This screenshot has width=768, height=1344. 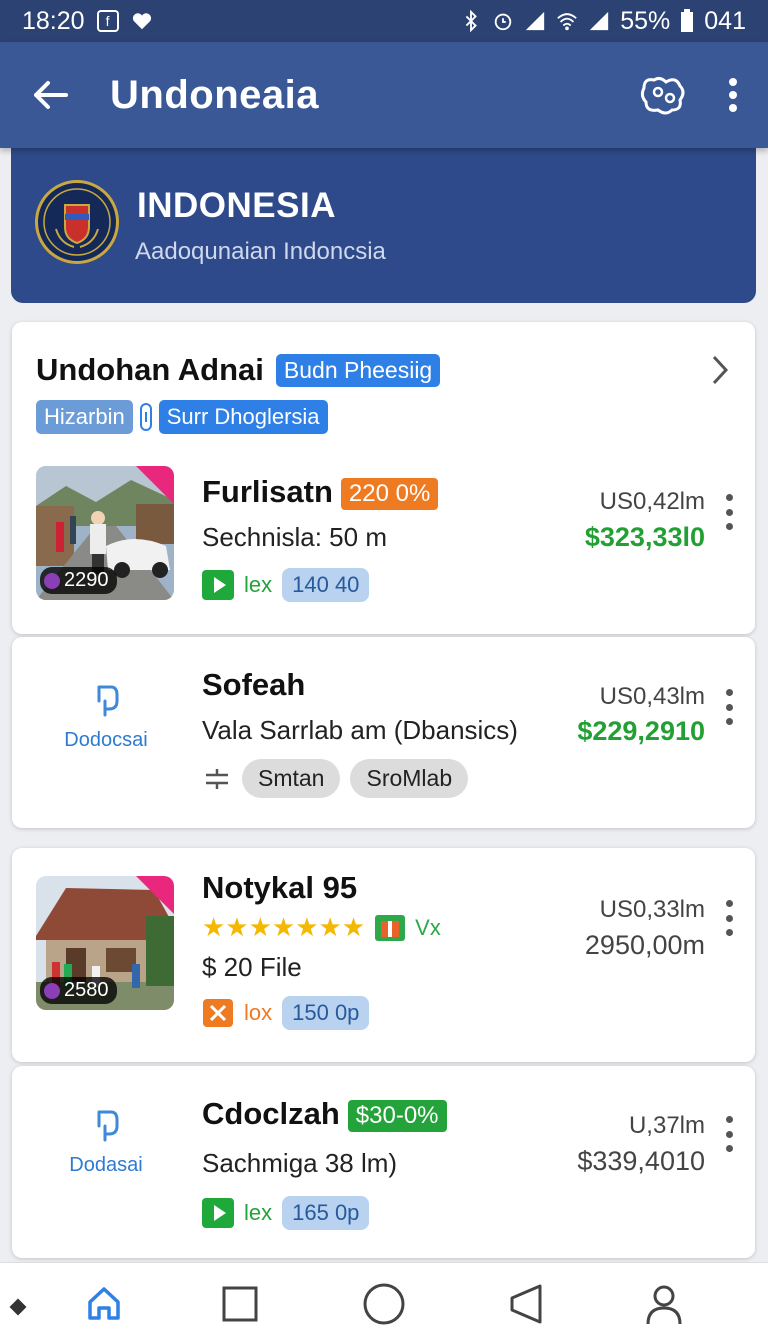 I want to click on back-triangle-icon, so click(x=526, y=1304).